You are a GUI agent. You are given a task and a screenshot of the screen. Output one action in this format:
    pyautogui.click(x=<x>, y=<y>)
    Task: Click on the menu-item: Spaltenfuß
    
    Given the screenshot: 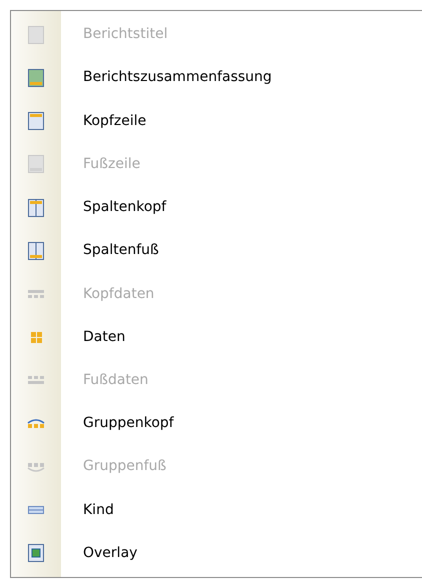 What is the action you would take?
    pyautogui.click(x=216, y=250)
    